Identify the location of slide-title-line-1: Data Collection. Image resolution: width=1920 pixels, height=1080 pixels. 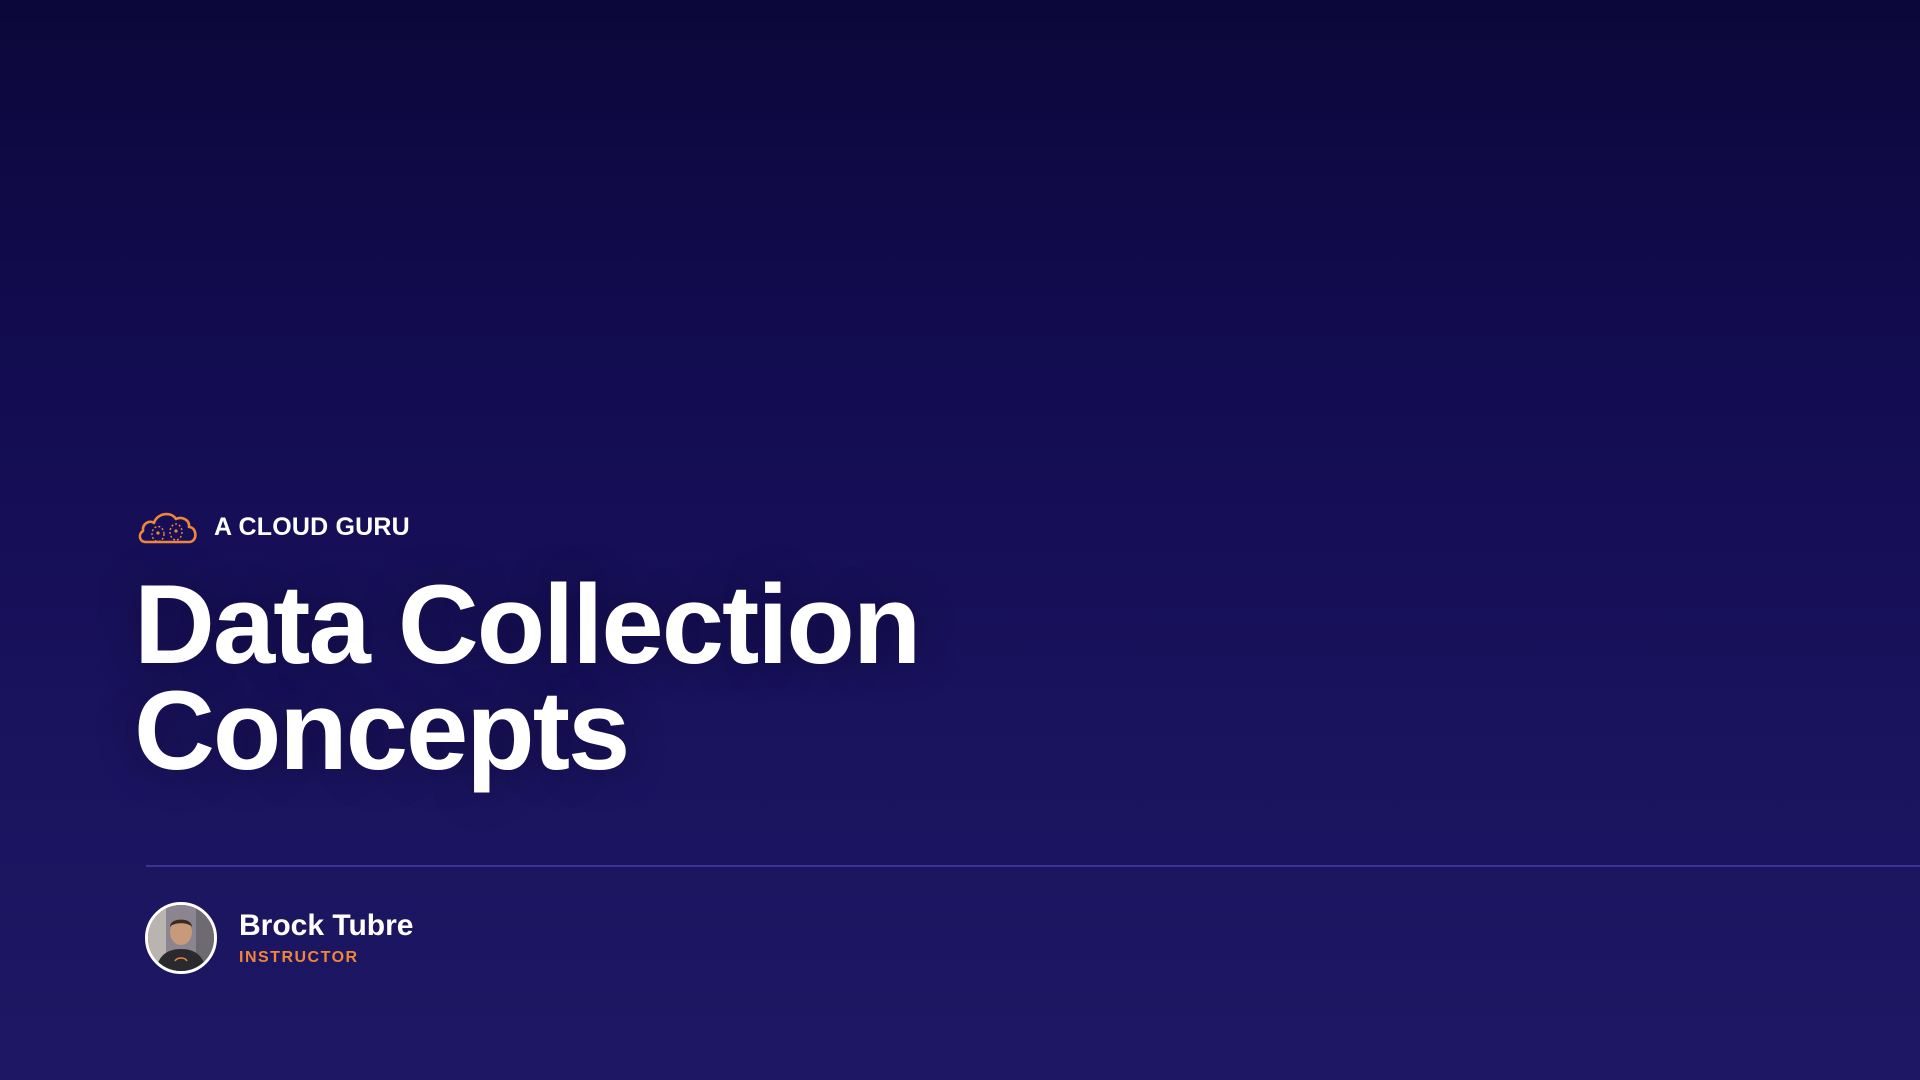
(527, 624).